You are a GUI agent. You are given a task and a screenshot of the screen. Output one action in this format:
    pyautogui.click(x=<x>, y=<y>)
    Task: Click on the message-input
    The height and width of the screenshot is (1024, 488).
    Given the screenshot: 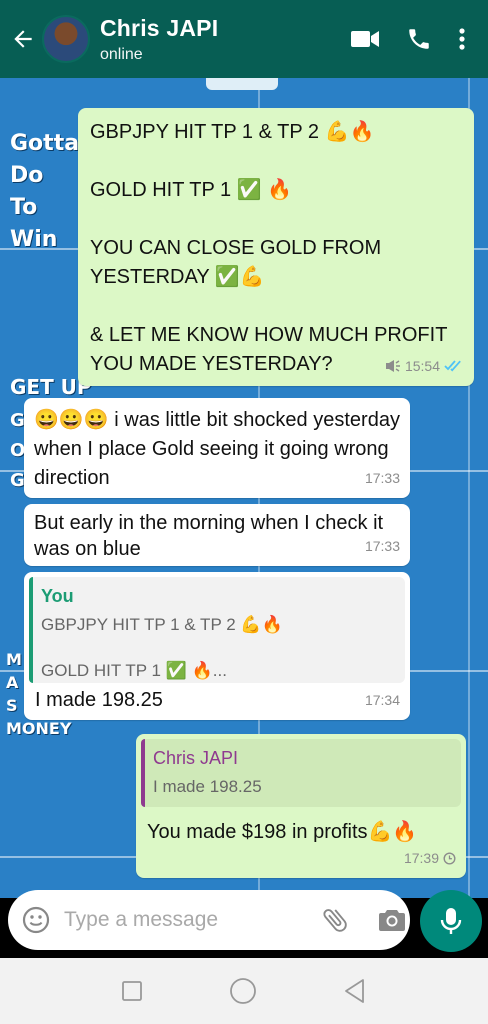 What is the action you would take?
    pyautogui.click(x=179, y=920)
    